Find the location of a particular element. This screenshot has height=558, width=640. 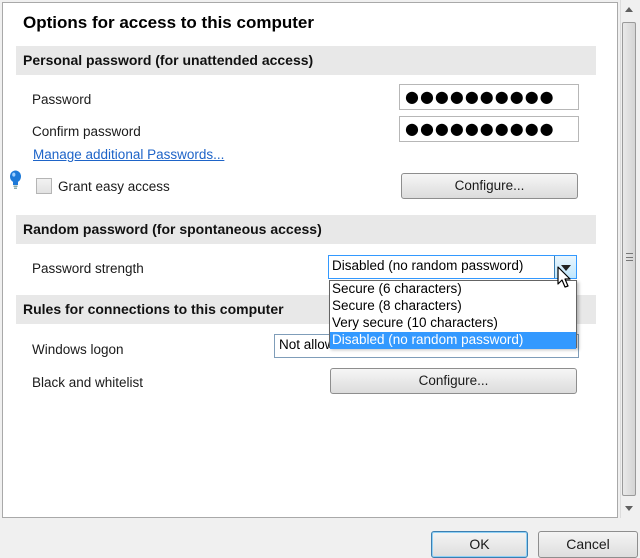

password-input: ●●●●●●●●●● is located at coordinates (489, 97).